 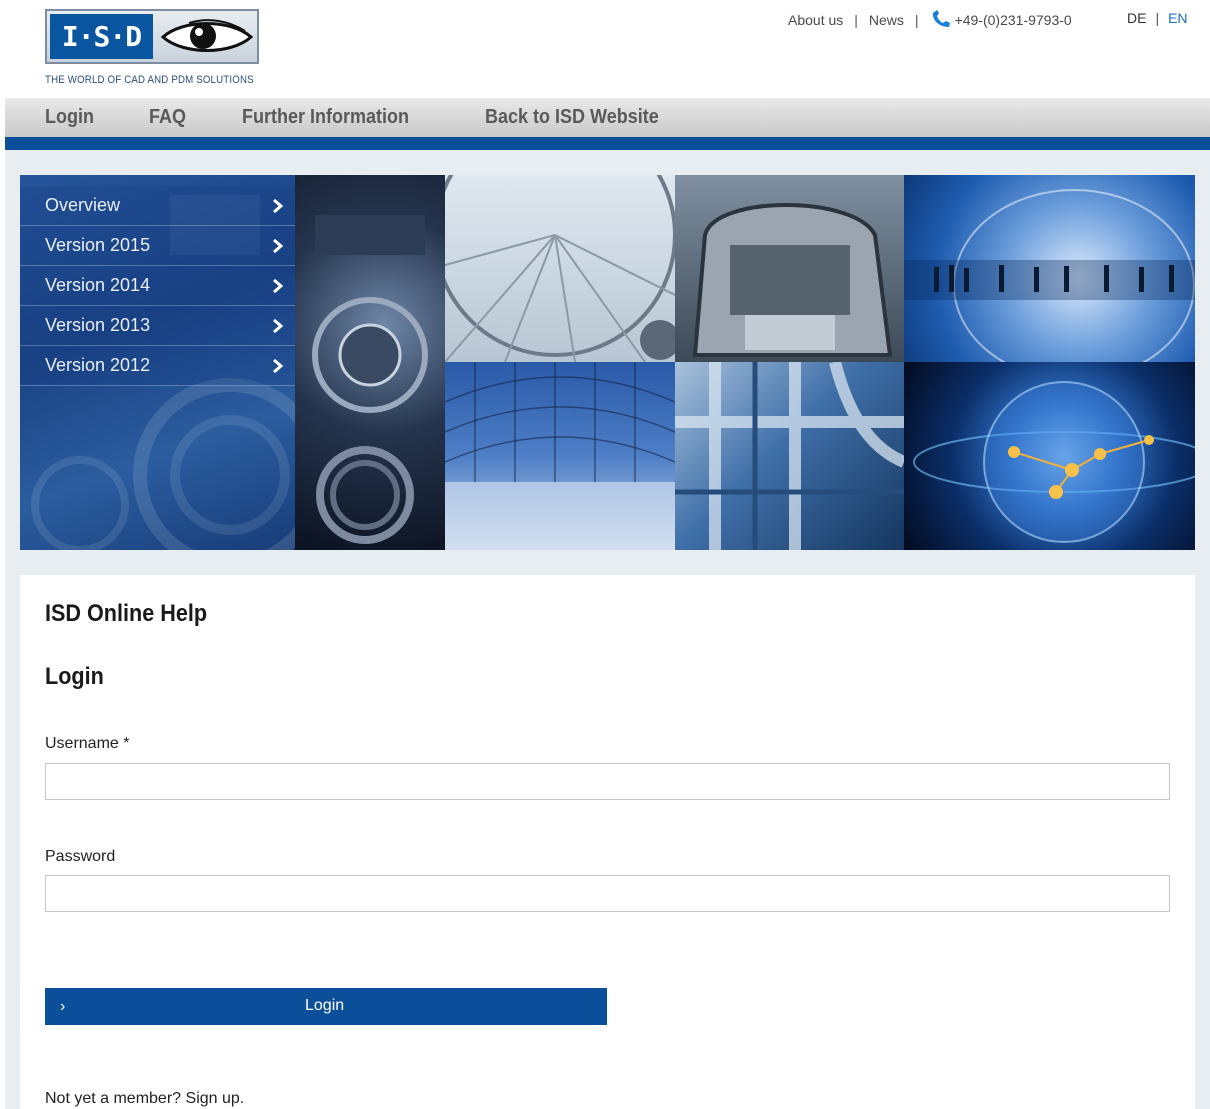 I want to click on phone-icon, so click(x=941, y=18).